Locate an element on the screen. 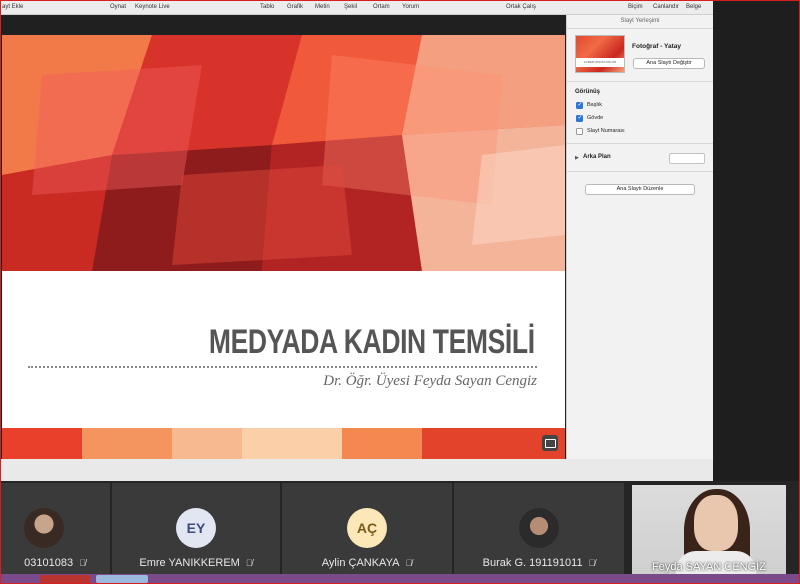  appearance-label: Görünüş is located at coordinates (587, 92).